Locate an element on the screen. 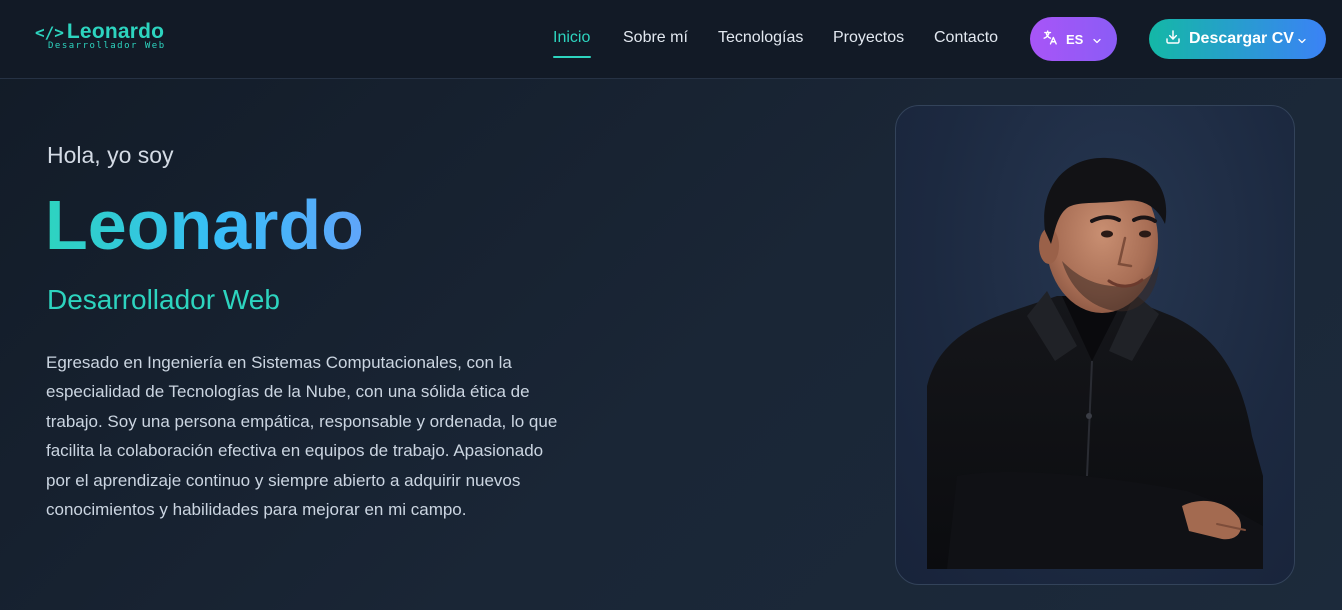  download-cv-button: Descargar CV is located at coordinates (1237, 39).